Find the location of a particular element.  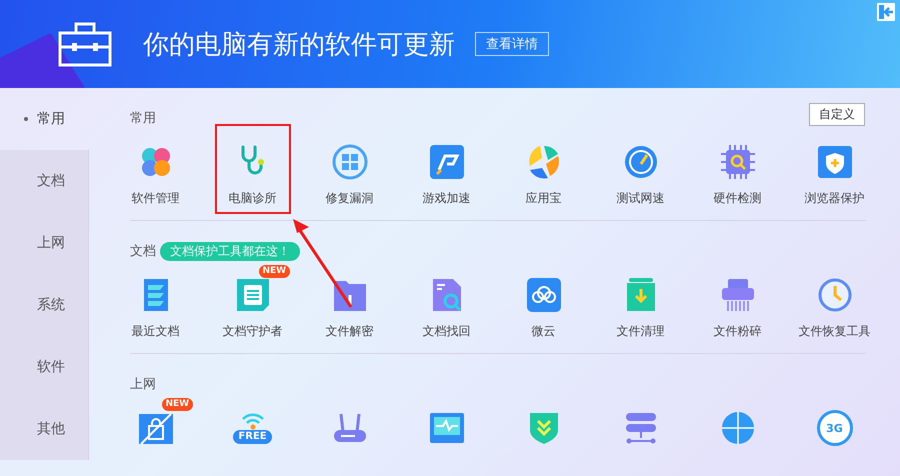

section-title: 文档 is located at coordinates (143, 251).